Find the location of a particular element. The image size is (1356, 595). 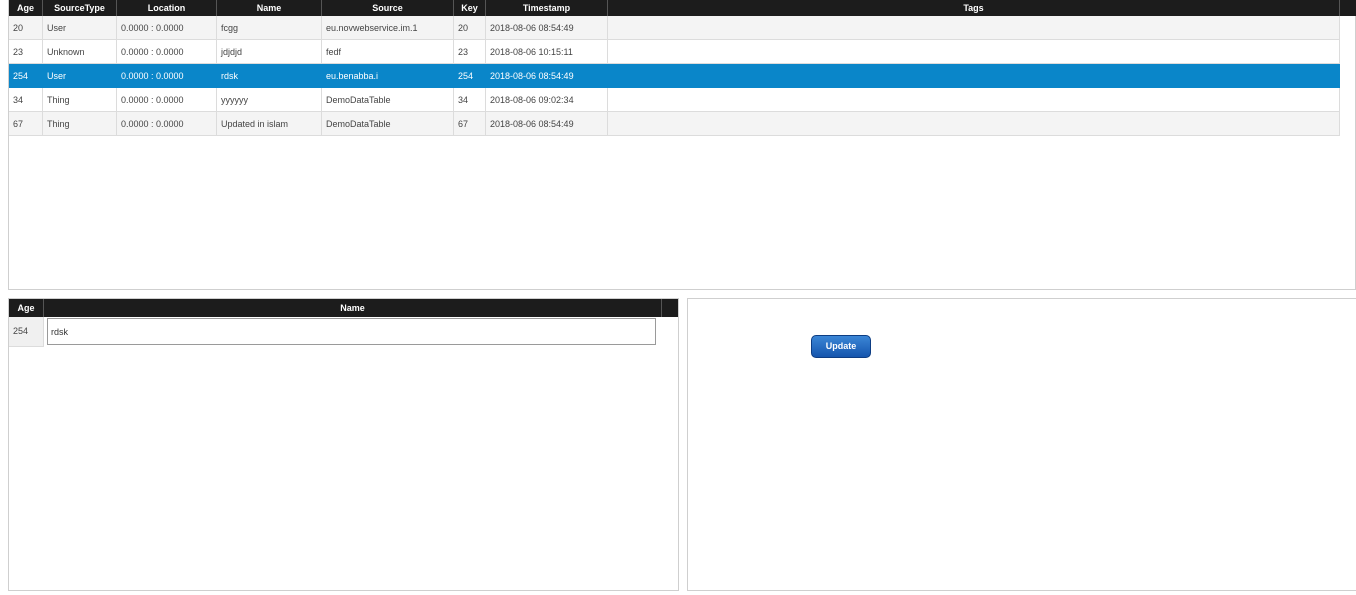

detail-header: Age Name is located at coordinates (343, 308).